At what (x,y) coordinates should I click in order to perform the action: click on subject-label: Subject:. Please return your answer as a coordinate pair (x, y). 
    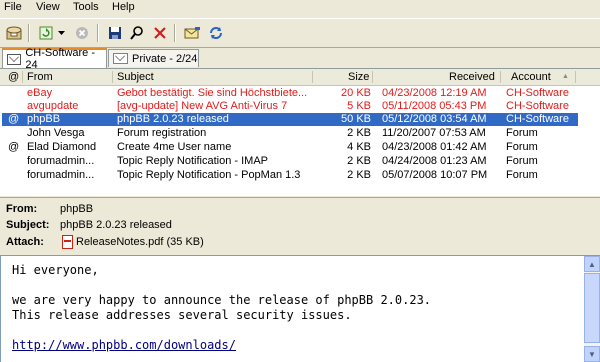
    Looking at the image, I should click on (28, 225).